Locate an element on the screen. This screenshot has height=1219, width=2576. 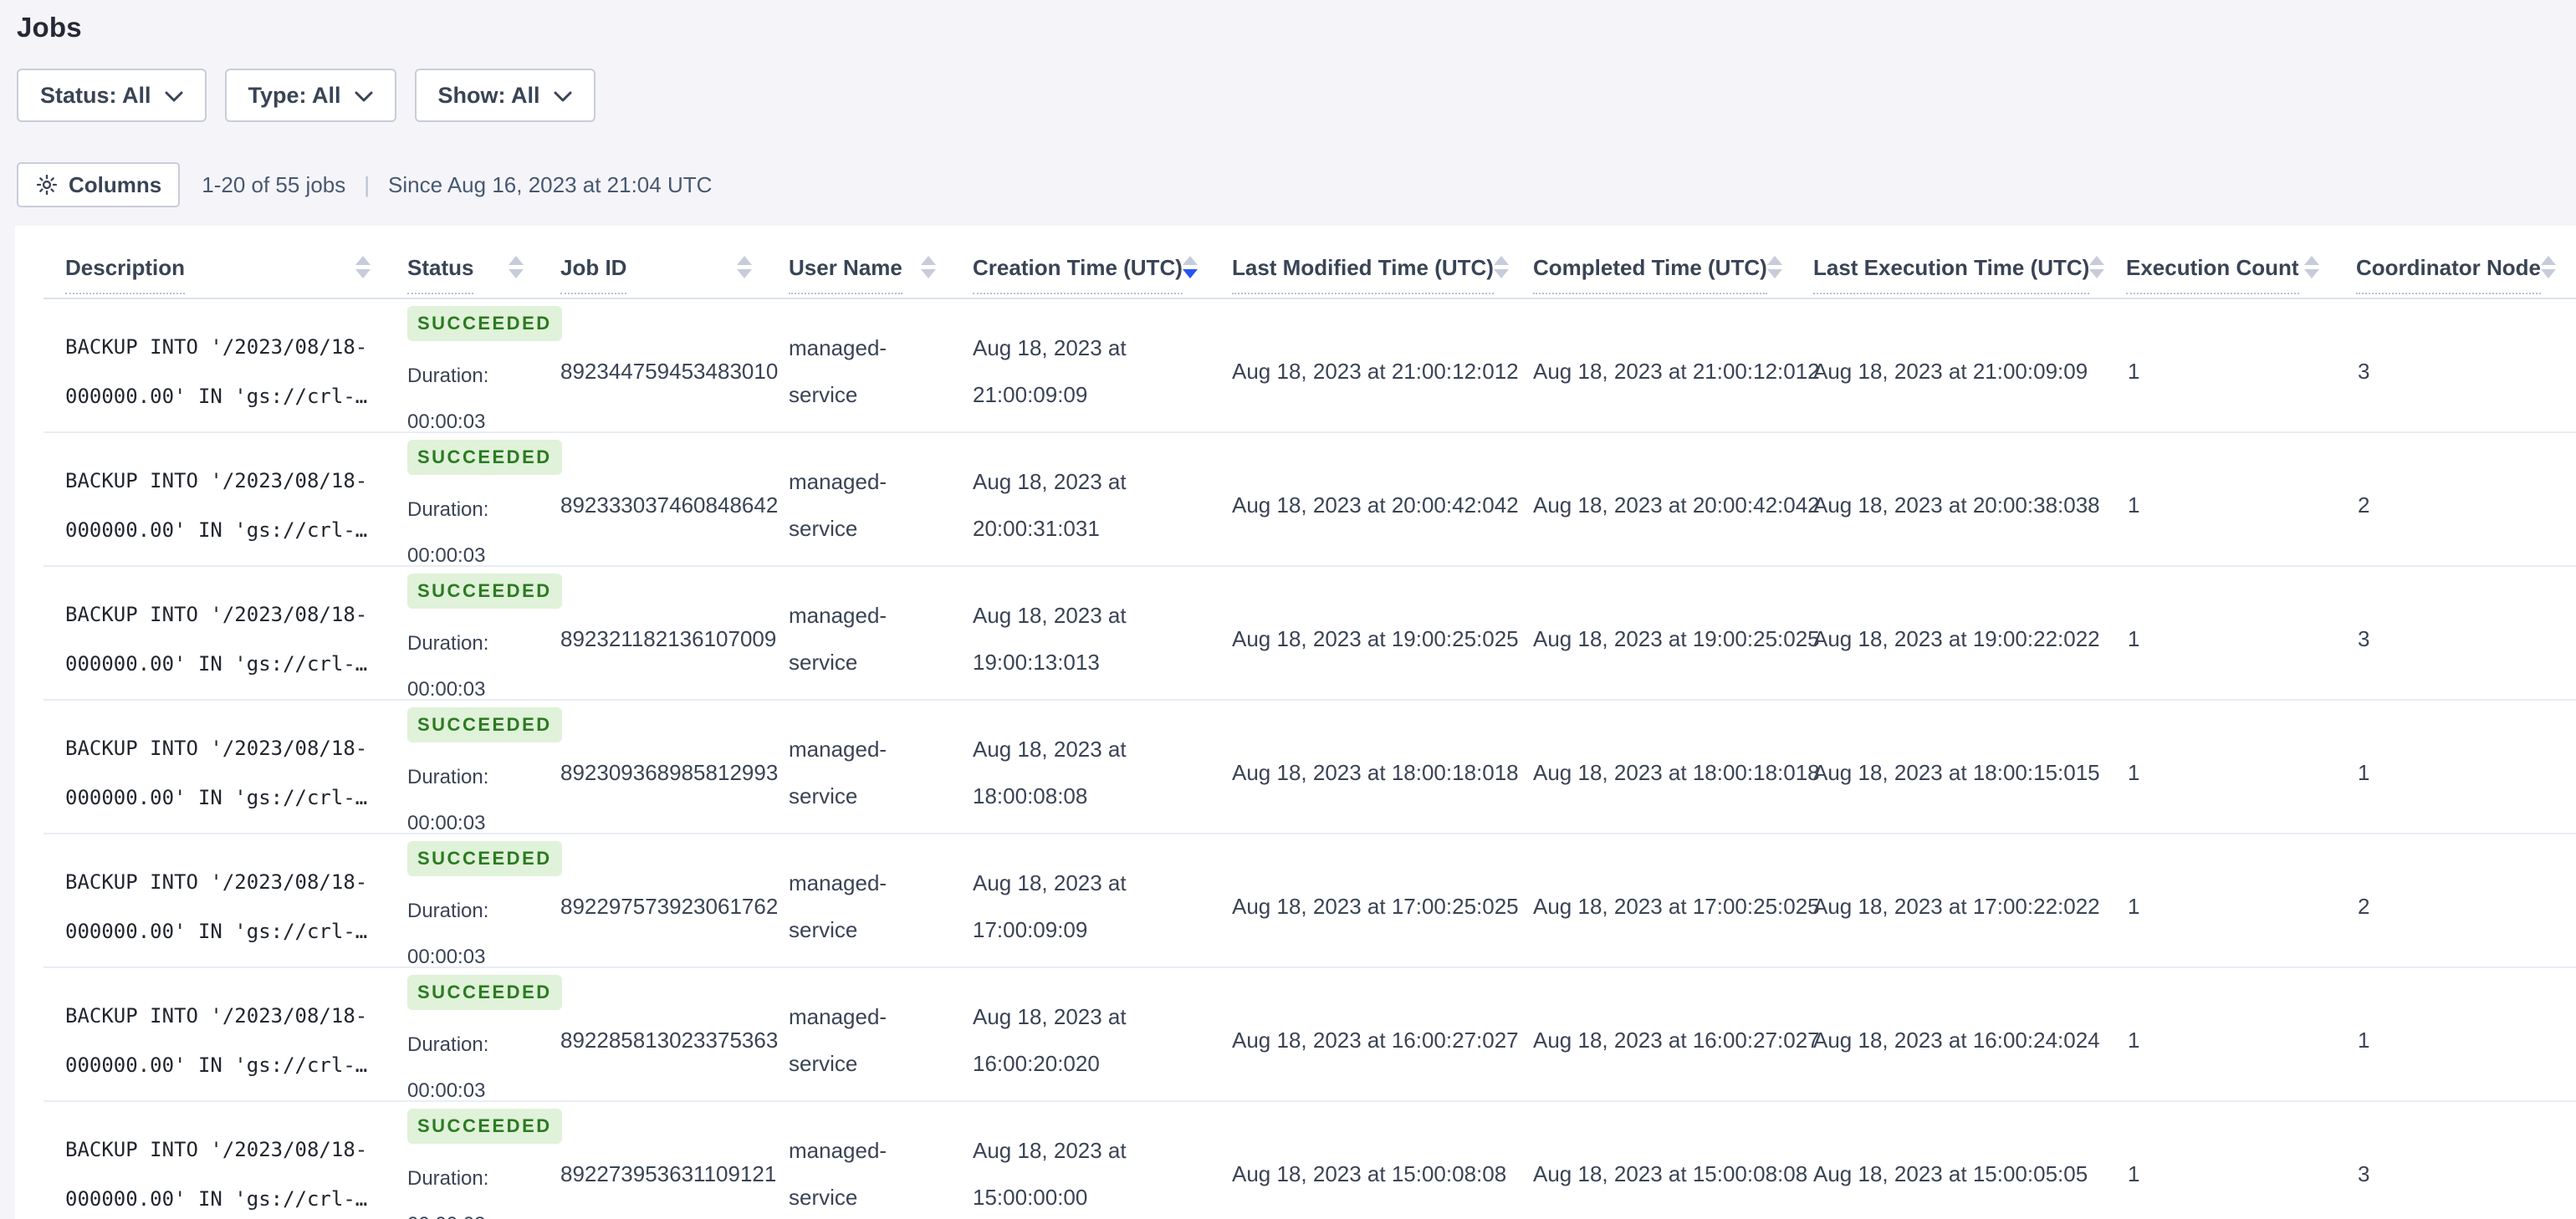
status-filter-dropdown: Status: All is located at coordinates (112, 95).